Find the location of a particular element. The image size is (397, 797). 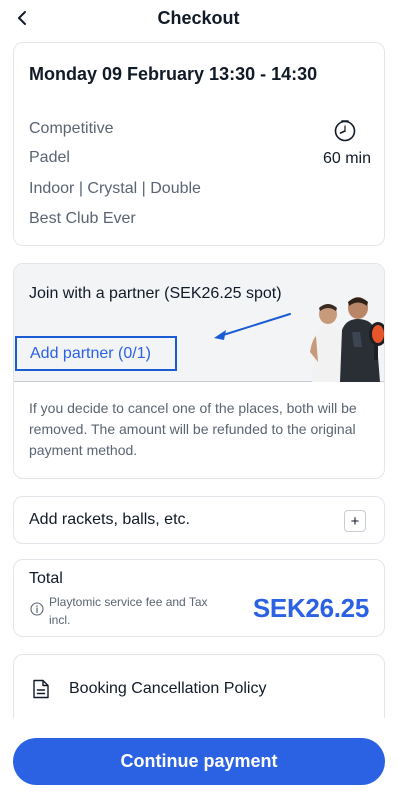

extras-row: Add rackets, balls, etc. + is located at coordinates (199, 520).